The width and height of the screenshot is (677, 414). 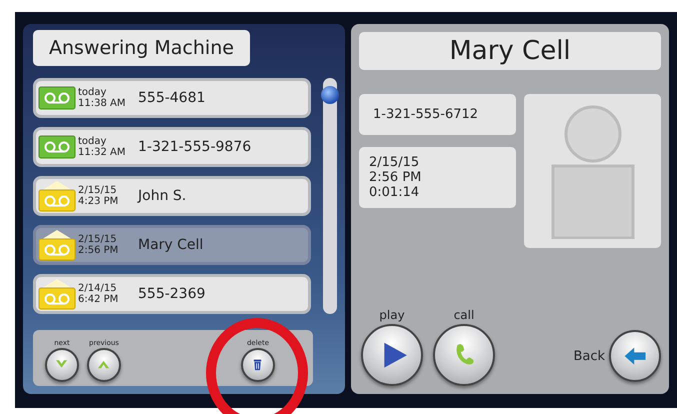 I want to click on message-row: 2/15/15 4:23 PM John S., so click(x=172, y=196).